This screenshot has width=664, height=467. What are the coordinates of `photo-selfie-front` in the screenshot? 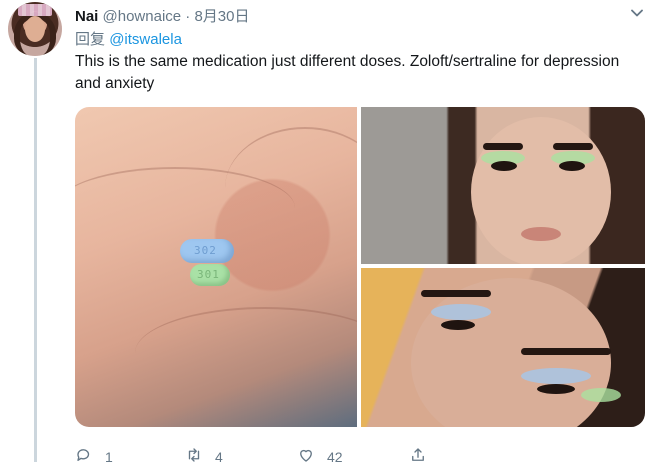 It's located at (503, 185).